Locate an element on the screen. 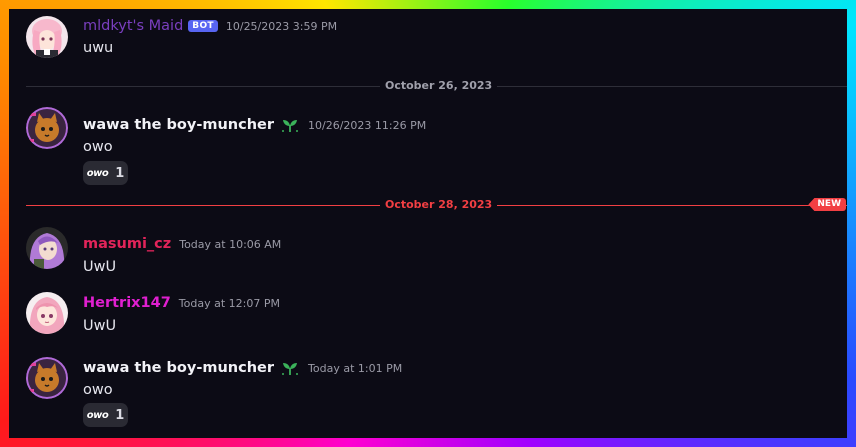  divider-date: October 26, 2023 is located at coordinates (439, 85).